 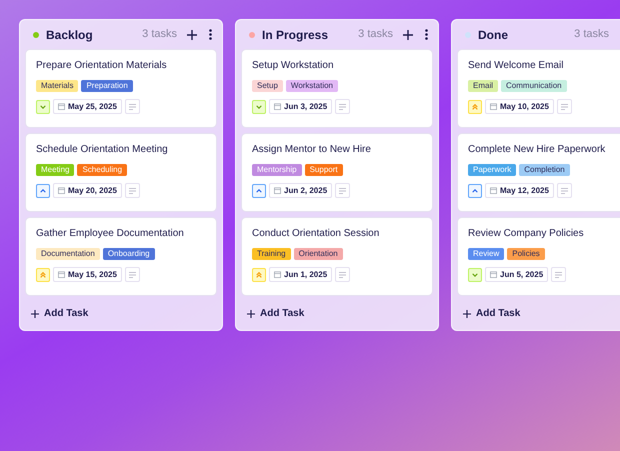 What do you see at coordinates (526, 234) in the screenshot?
I see `task-title: Review Company Policies` at bounding box center [526, 234].